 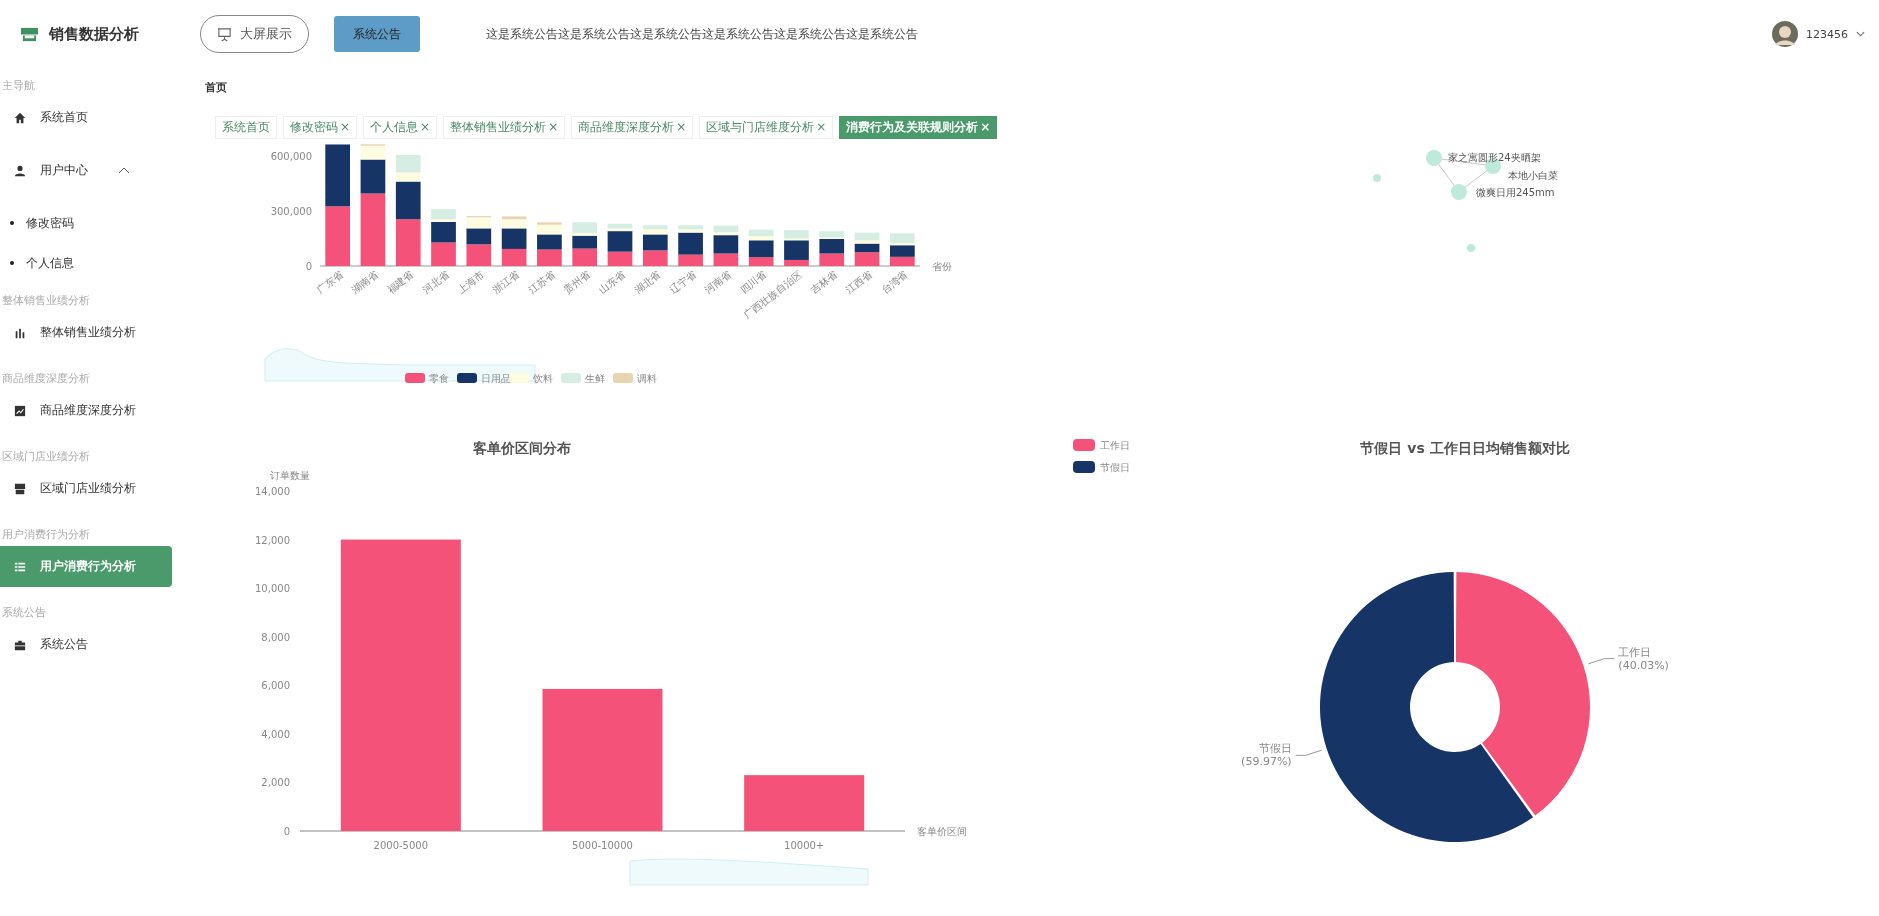 I want to click on axis-category-label: 河南省, so click(x=718, y=282).